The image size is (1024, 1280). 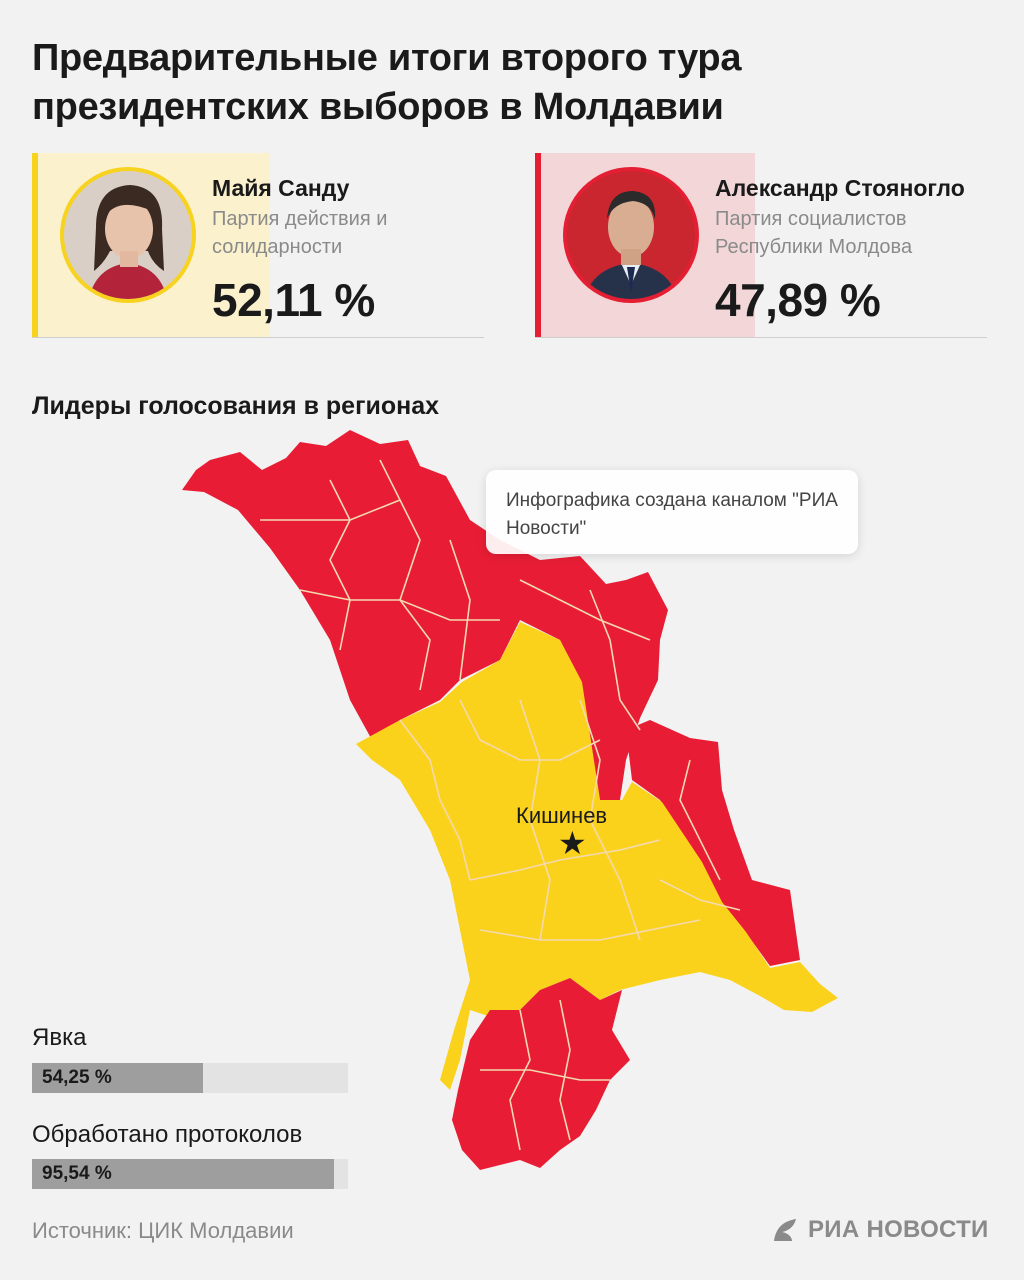 What do you see at coordinates (163, 1230) in the screenshot?
I see `source-note: Источник: ЦИК Молдавии` at bounding box center [163, 1230].